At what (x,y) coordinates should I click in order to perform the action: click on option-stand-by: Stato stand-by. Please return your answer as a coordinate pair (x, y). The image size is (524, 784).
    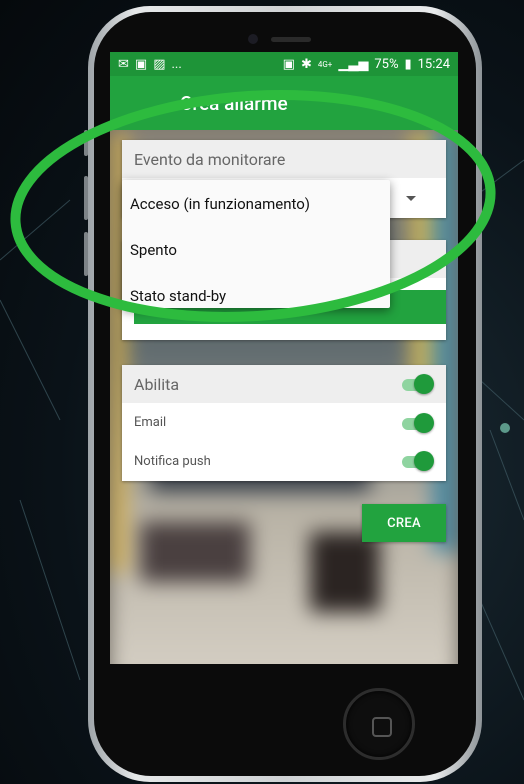
    Looking at the image, I should click on (178, 296).